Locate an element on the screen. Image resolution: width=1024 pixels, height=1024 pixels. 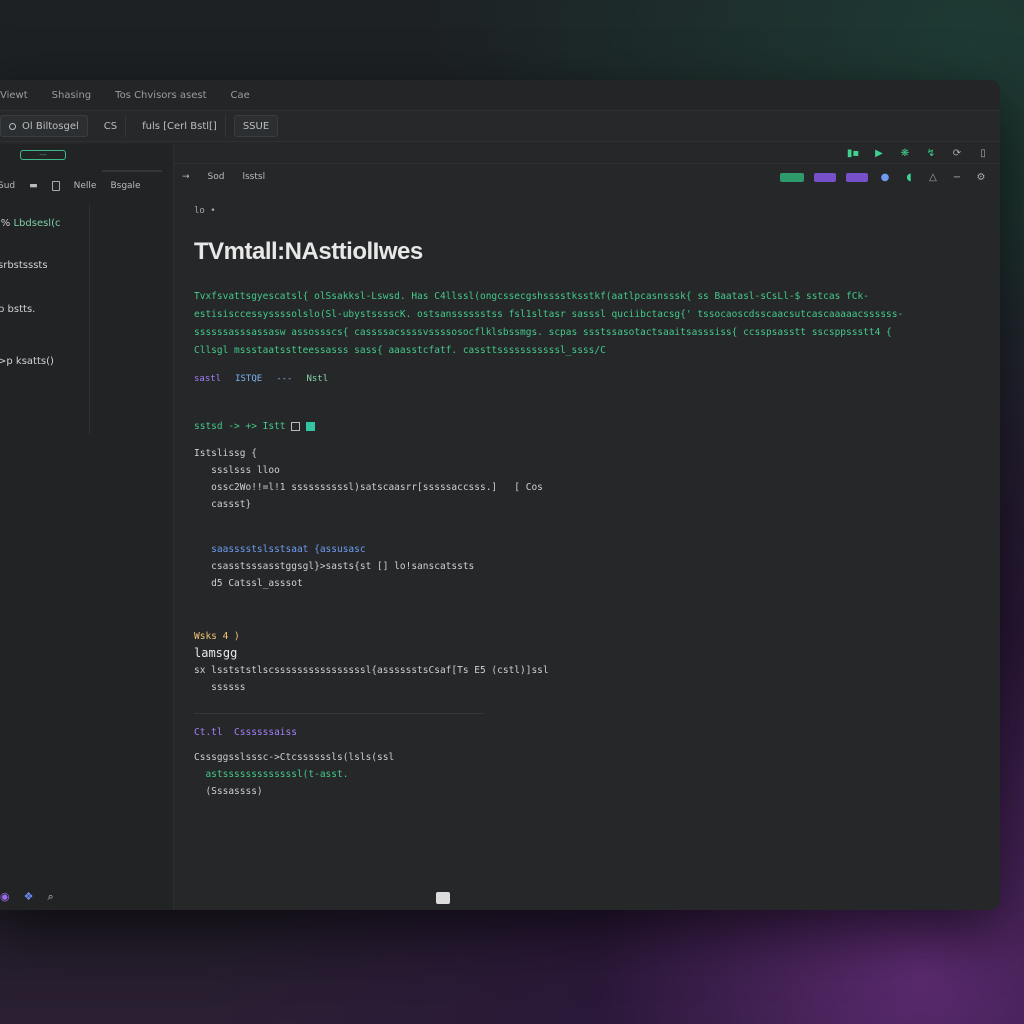
tag-row: sastl ISTQE --- Nstl is located at coordinates (567, 379).